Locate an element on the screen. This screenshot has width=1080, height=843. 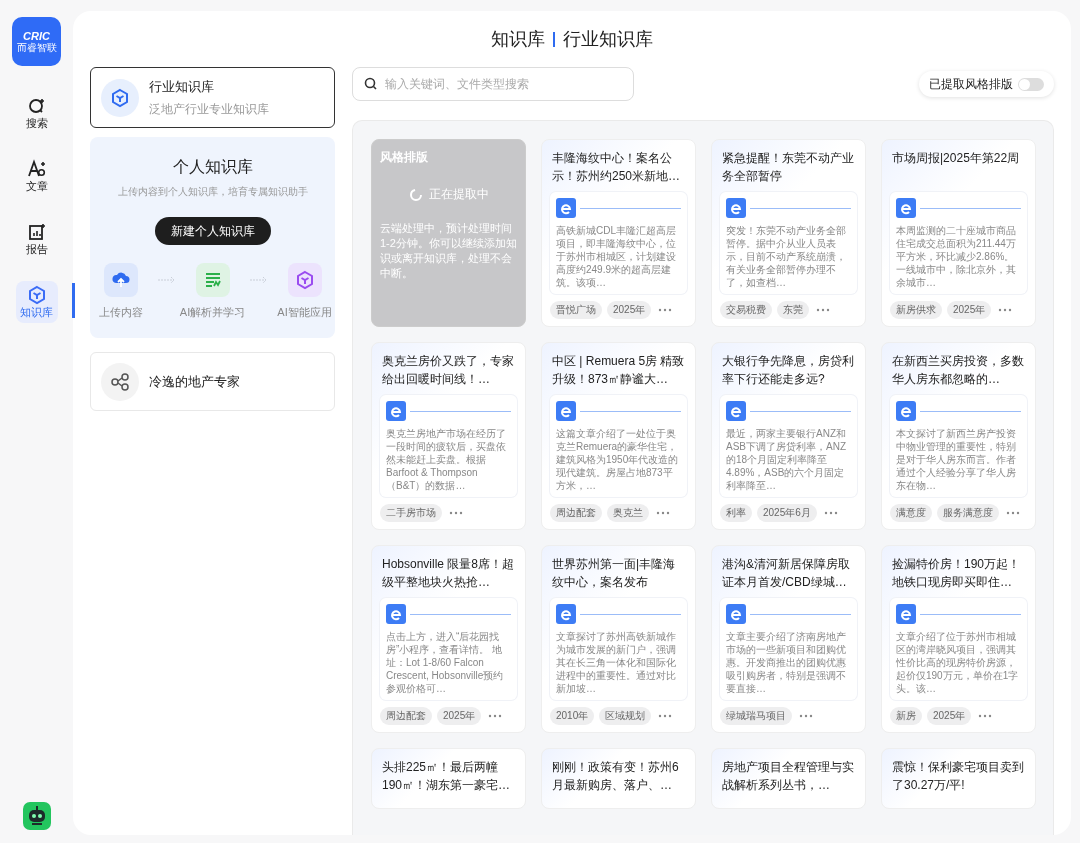
article-card: 世界苏州第一面|丰隆海纹中心，案名发布 文章探讨了苏州高铁新城作为城市发展的新门户，强调其在长三角一体化和国际化进程中的重要性。通过对比新加坡… 2010年 区域规划 is located at coordinates (618, 639).